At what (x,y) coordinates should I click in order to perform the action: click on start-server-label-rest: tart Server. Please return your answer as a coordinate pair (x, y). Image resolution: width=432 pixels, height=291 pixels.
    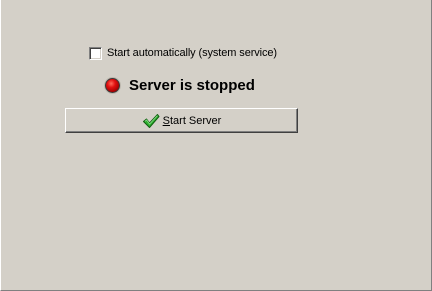
    Looking at the image, I should click on (195, 120).